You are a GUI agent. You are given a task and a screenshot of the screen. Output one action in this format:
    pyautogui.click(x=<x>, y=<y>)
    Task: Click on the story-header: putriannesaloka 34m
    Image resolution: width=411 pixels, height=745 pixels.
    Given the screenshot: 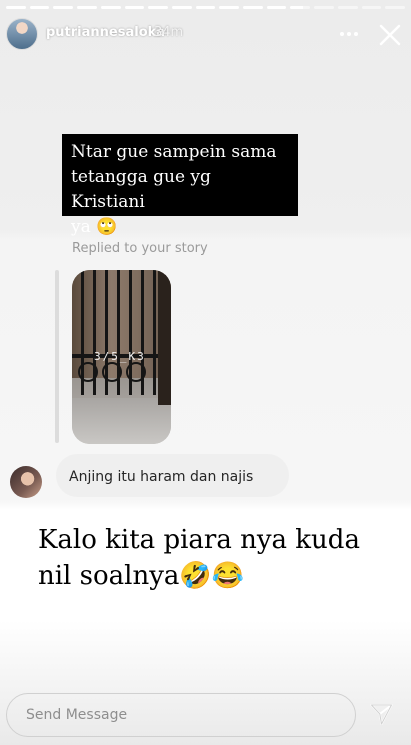 What is the action you would take?
    pyautogui.click(x=205, y=34)
    